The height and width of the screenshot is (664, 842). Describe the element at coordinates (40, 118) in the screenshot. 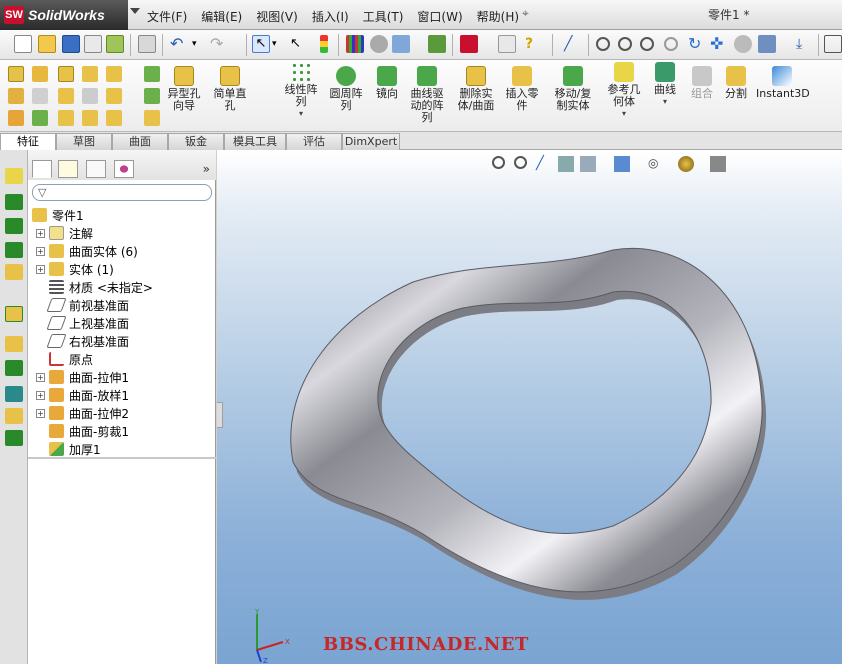

I see `revolved-cut-icon` at that location.